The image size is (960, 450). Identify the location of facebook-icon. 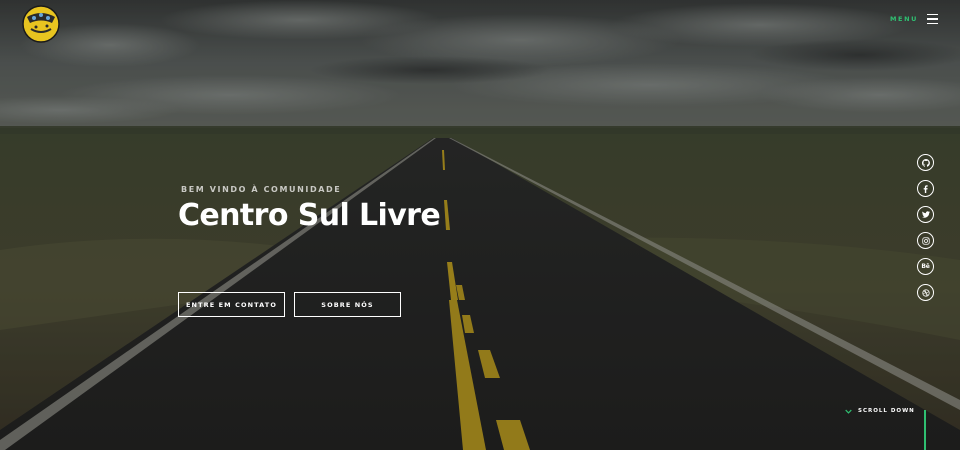
(925, 188).